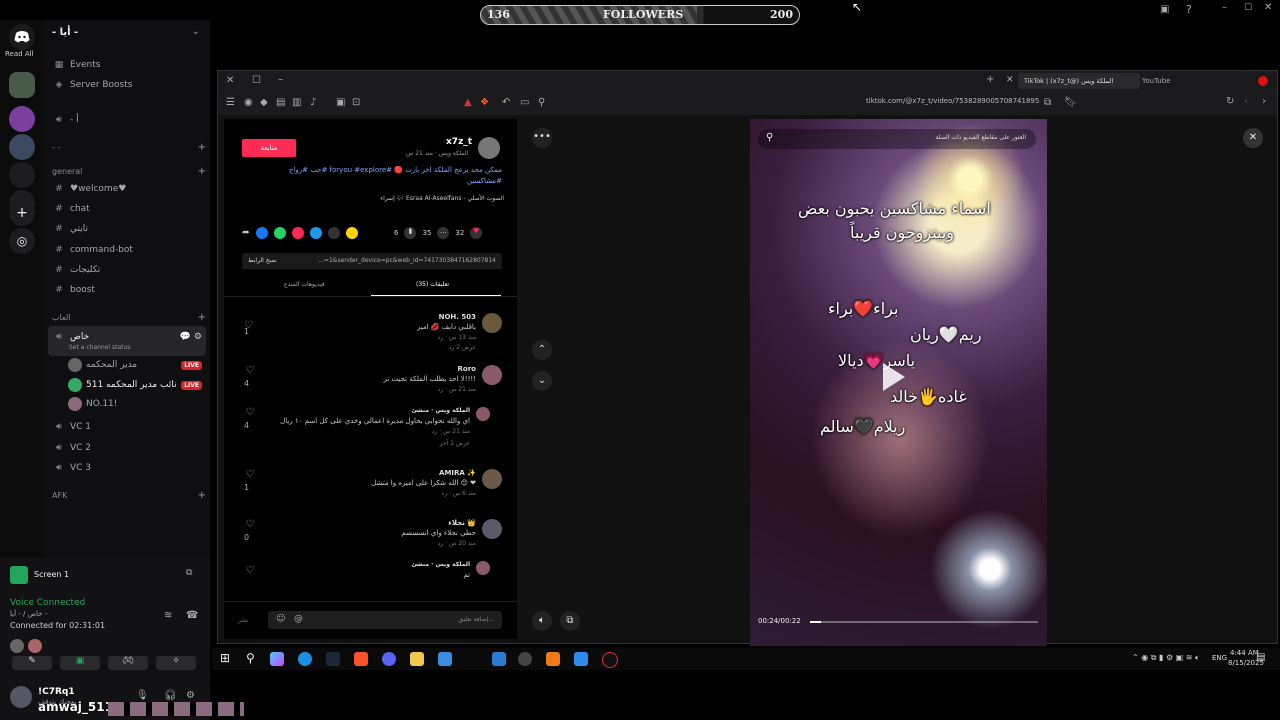  What do you see at coordinates (132, 229) in the screenshot?
I see `channel-arabic-1: # تايتي` at bounding box center [132, 229].